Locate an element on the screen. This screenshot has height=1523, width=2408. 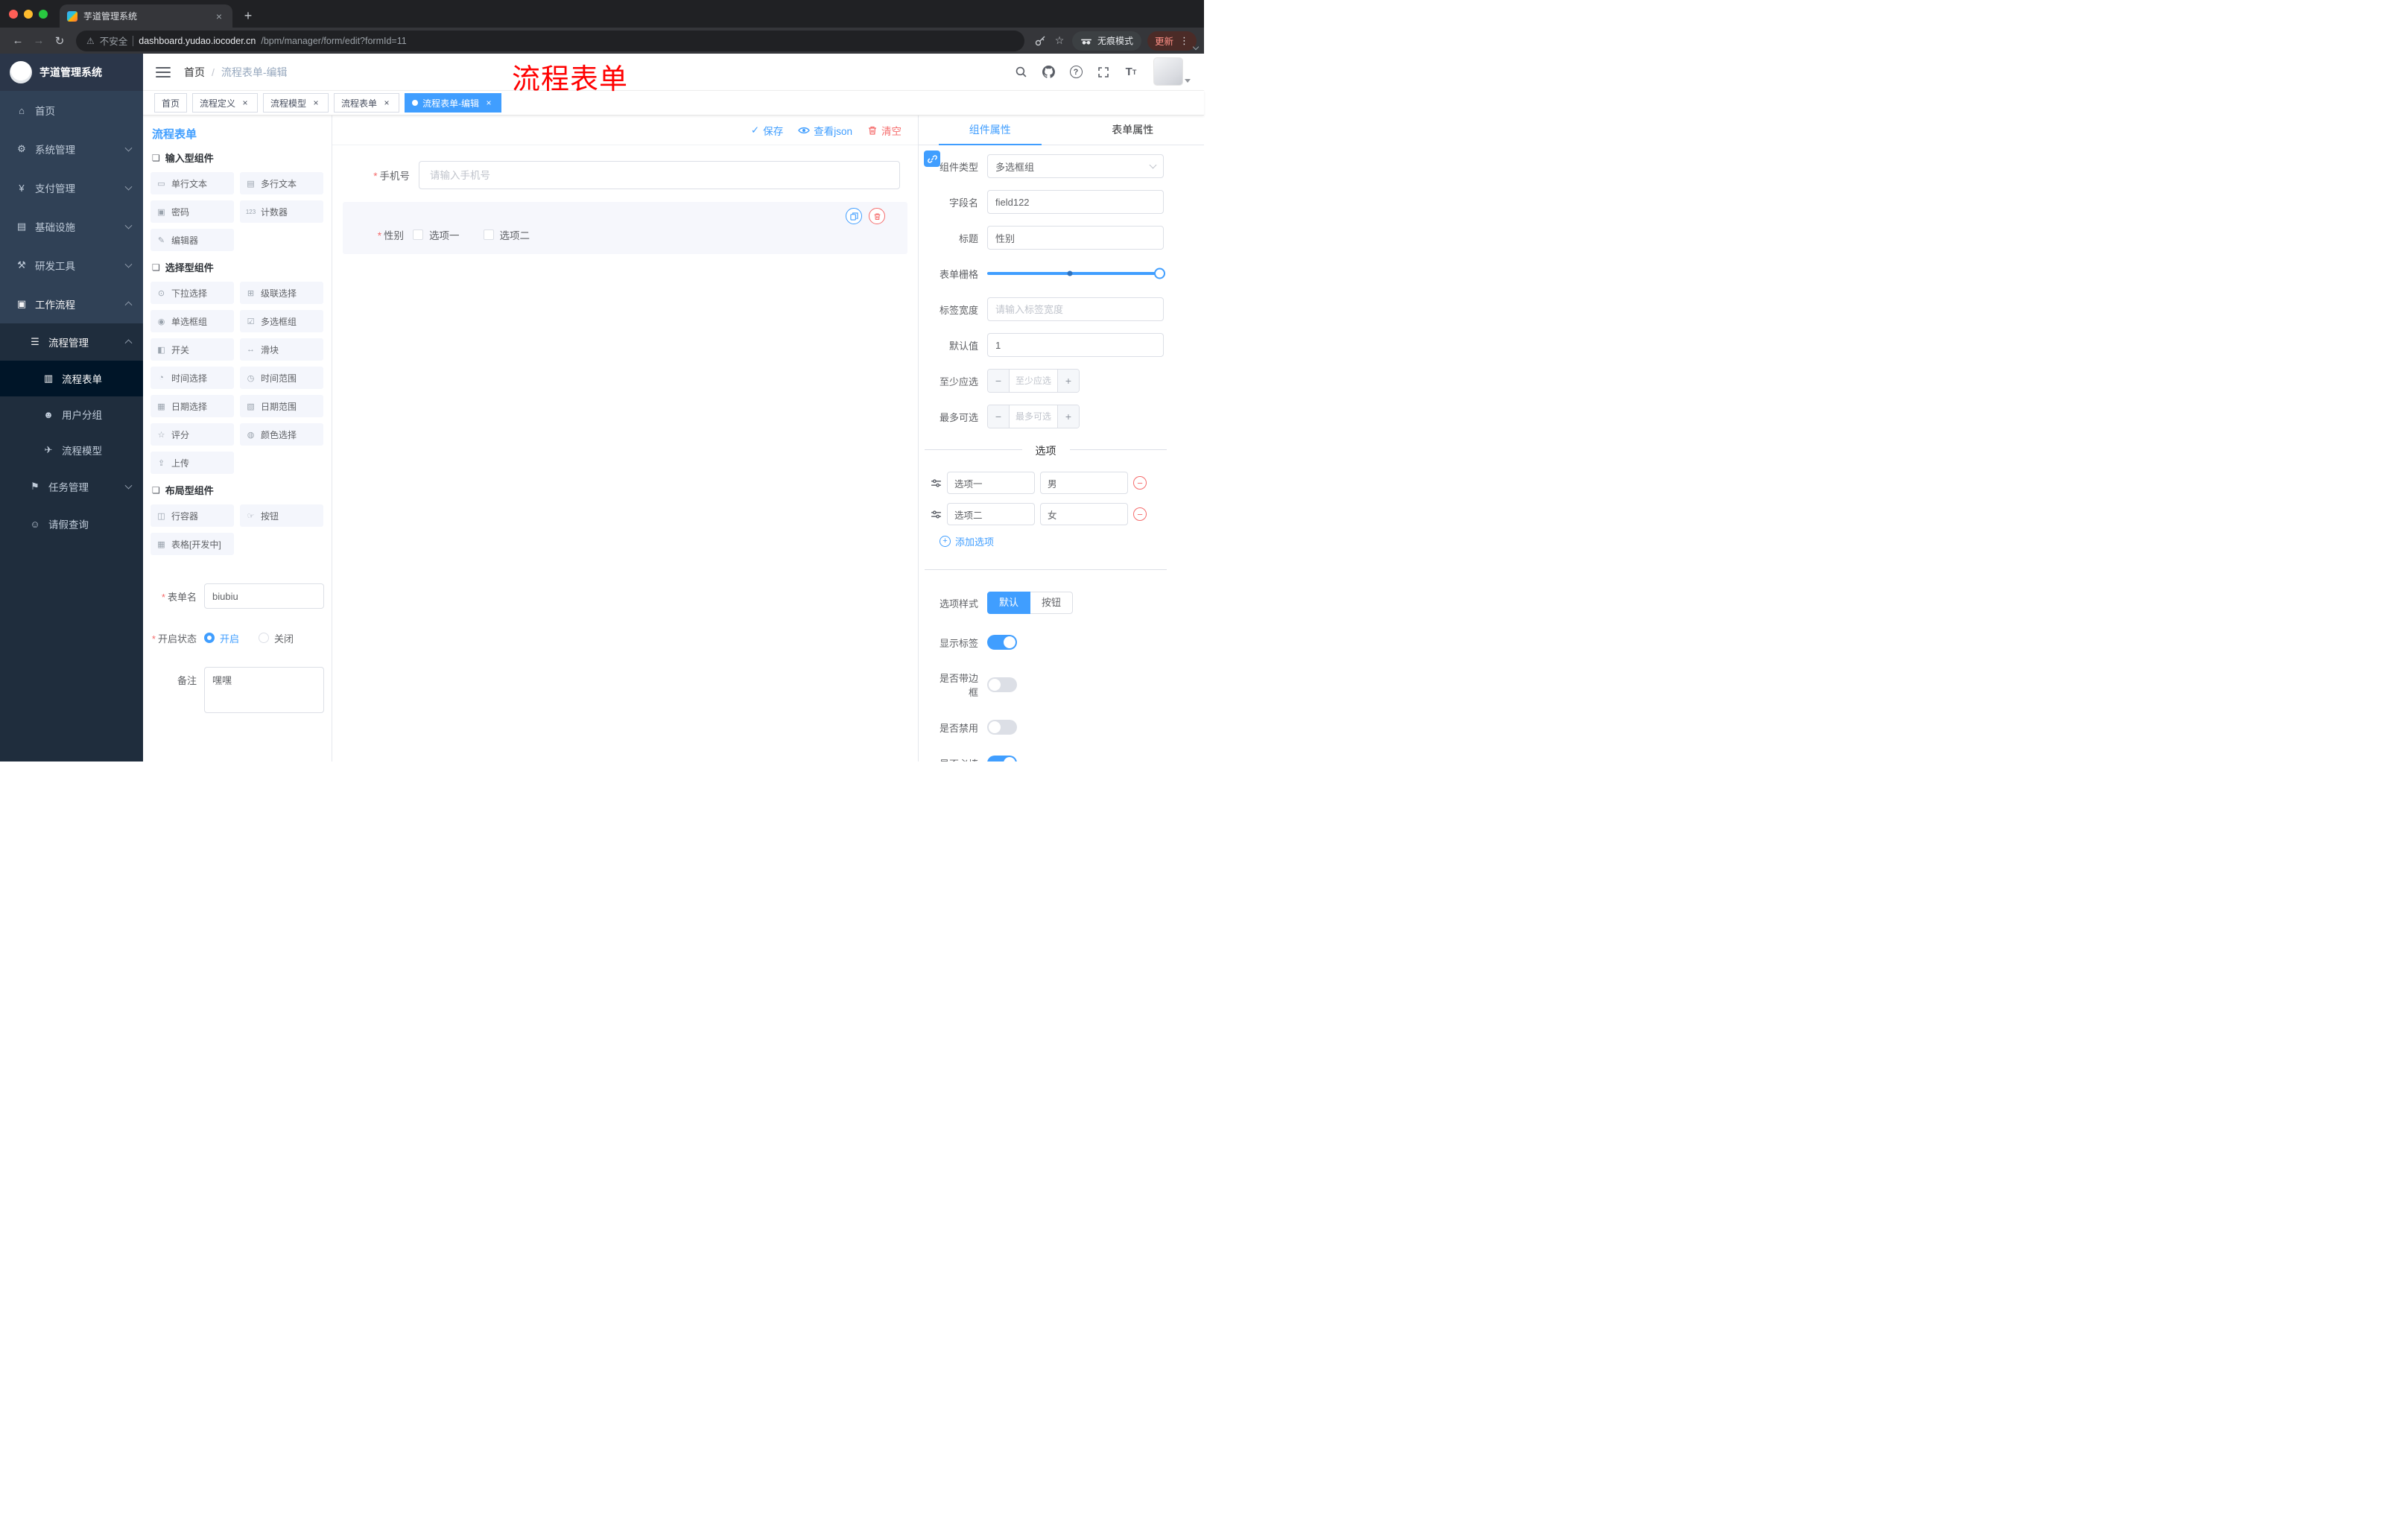
github-icon is located at coordinates (1048, 72).